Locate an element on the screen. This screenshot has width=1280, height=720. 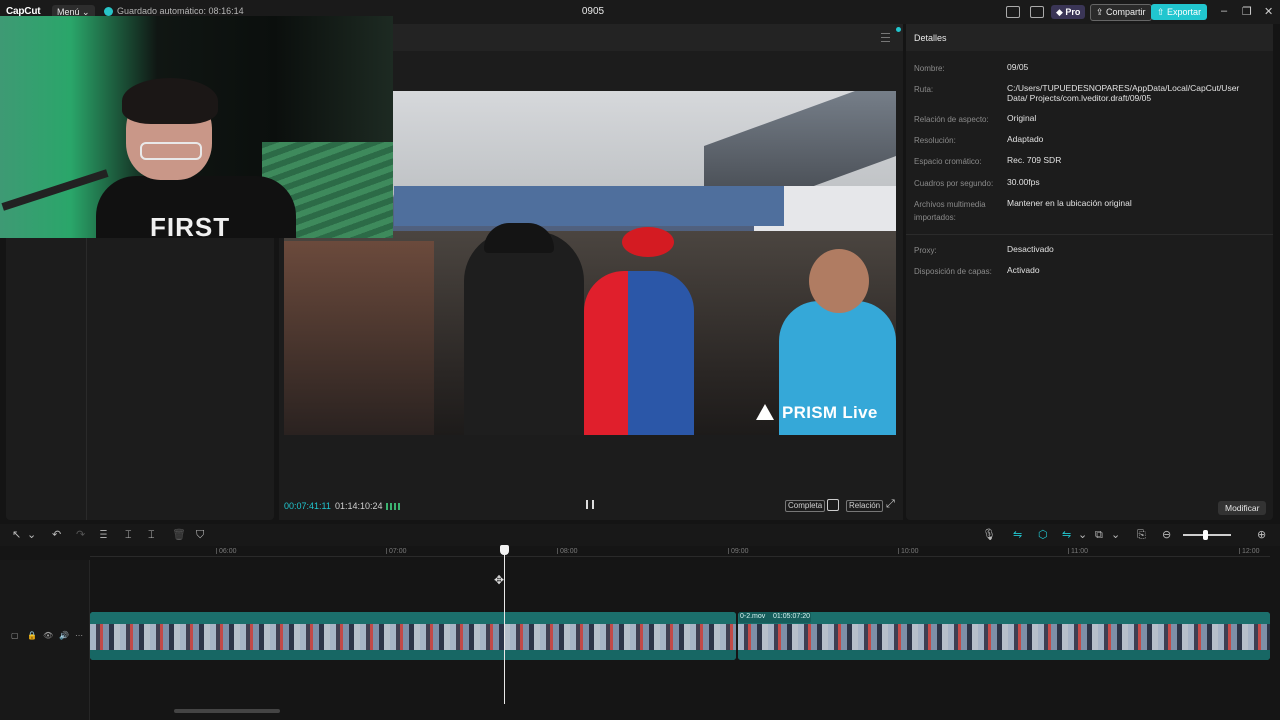
maximize-icon: ❐ is located at coordinates (1247, 11).